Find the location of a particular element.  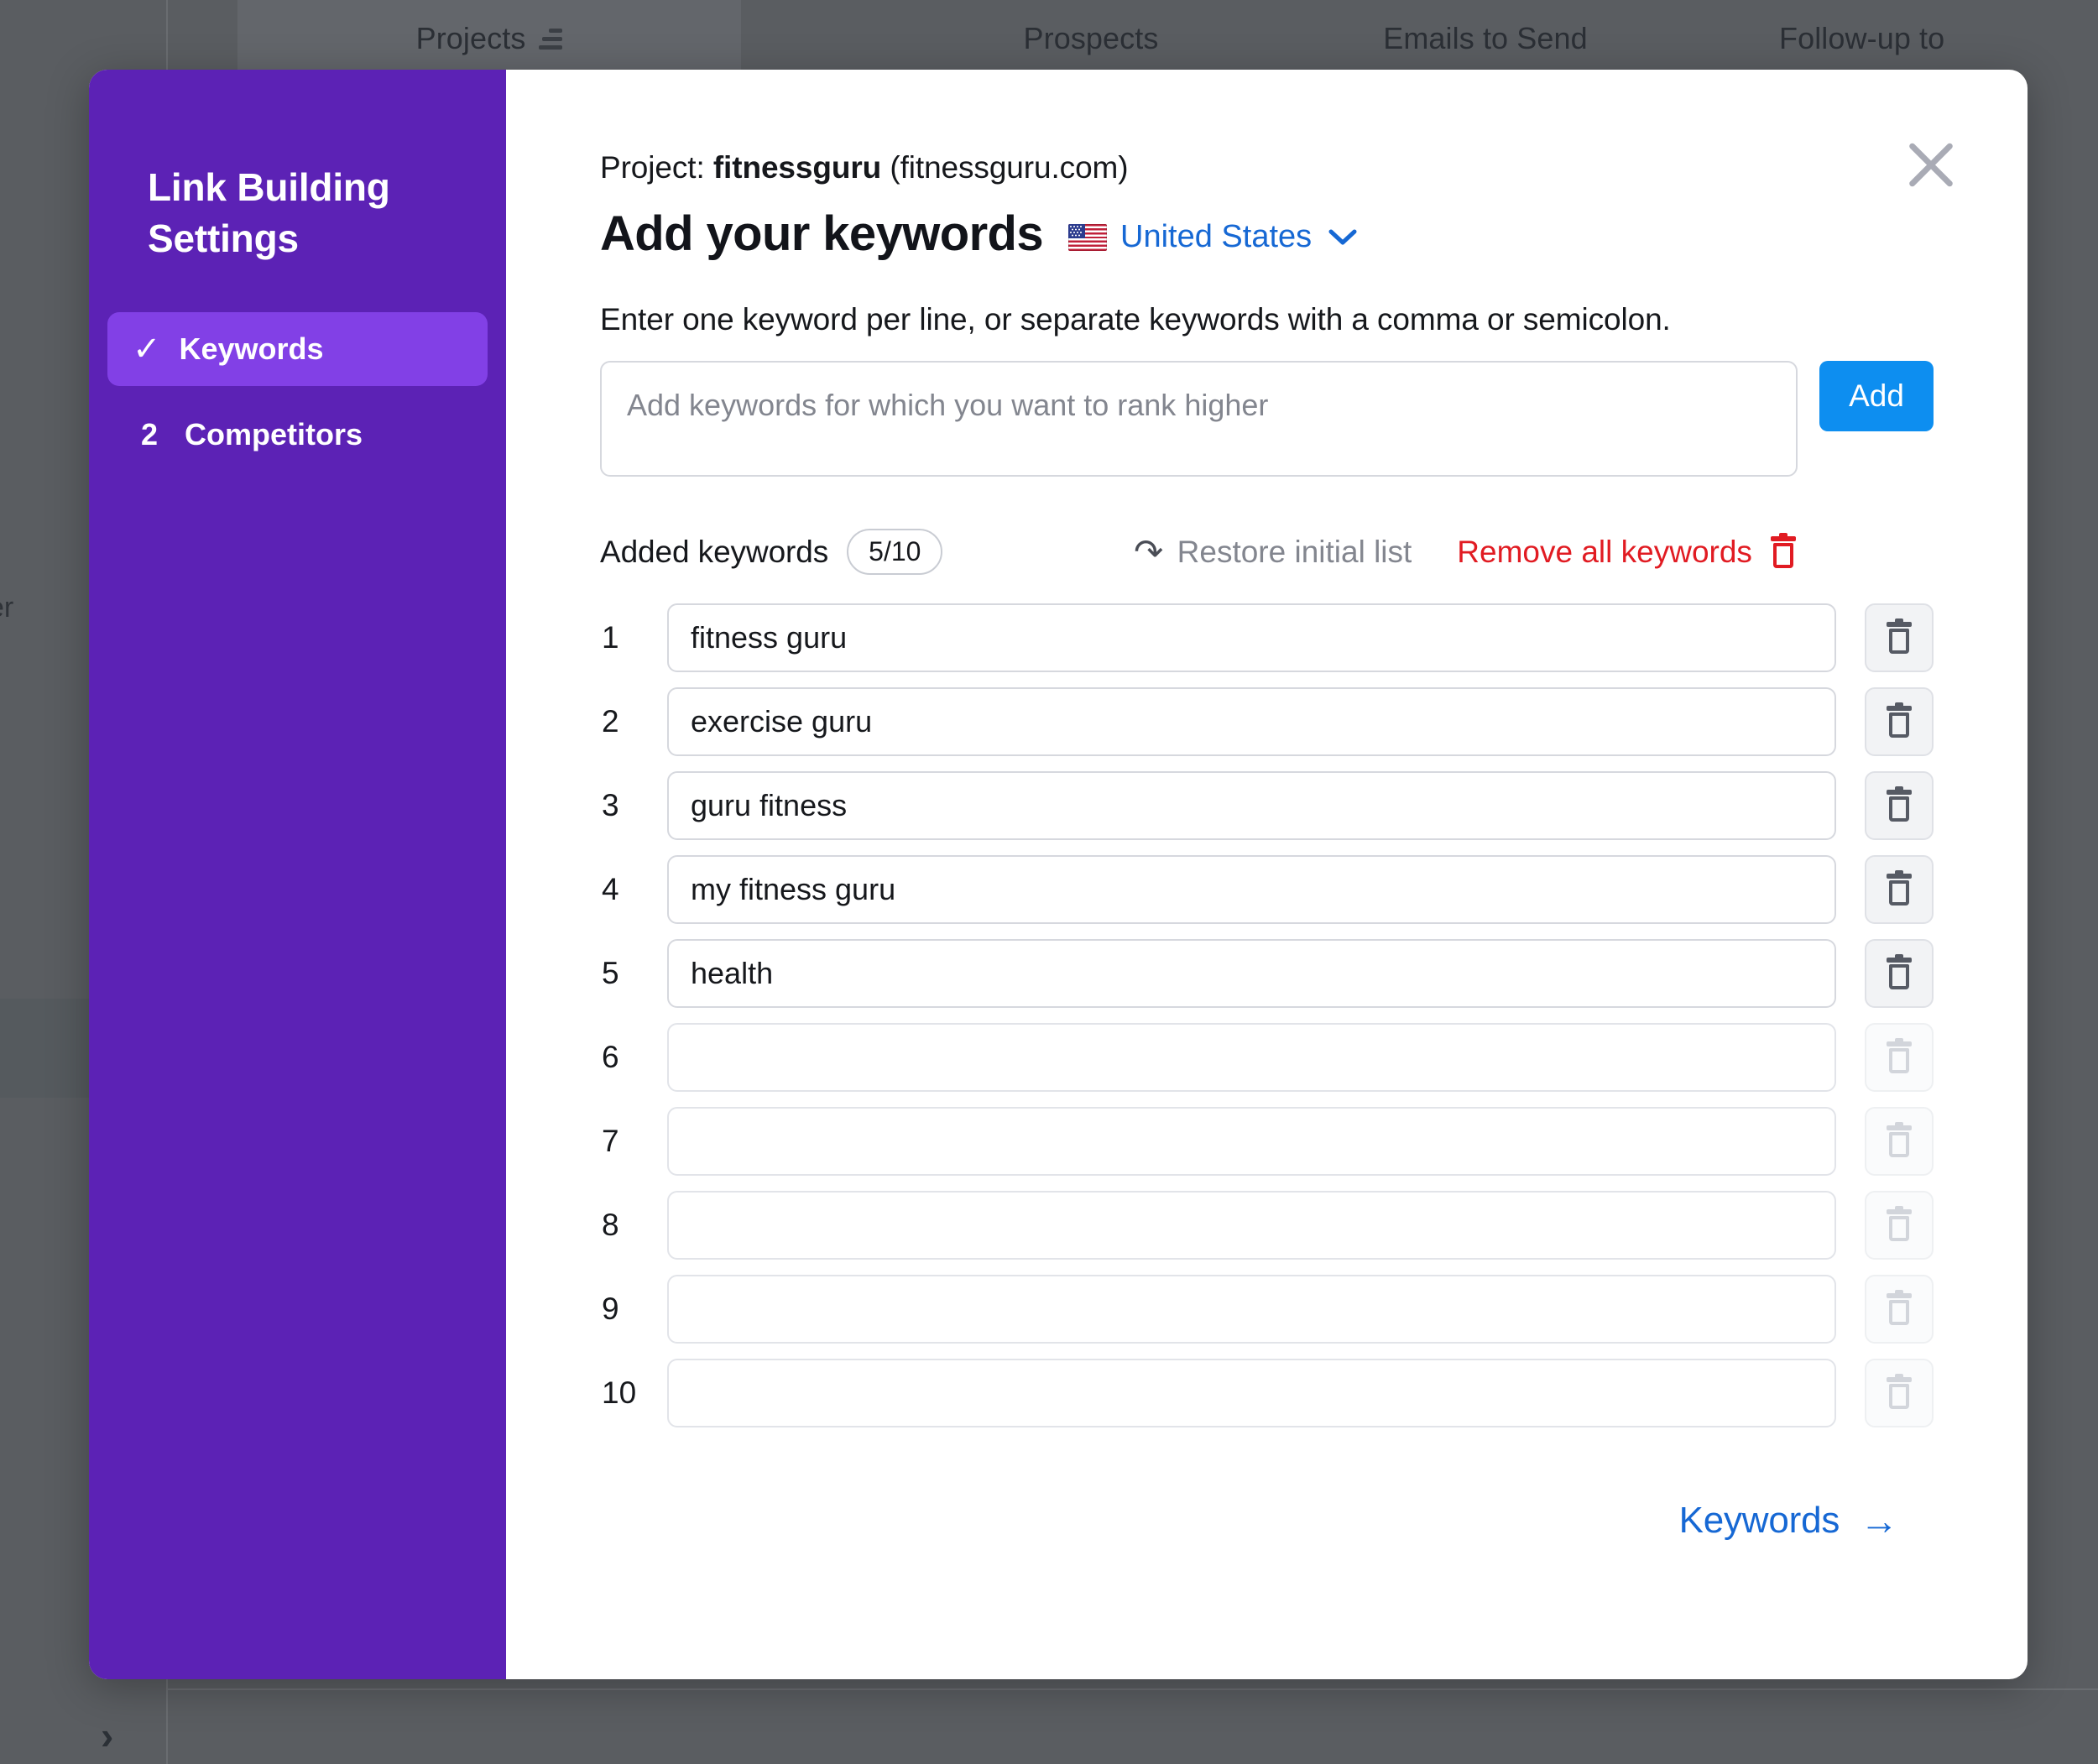

sidebar-title: Link Building Settings is located at coordinates (269, 212).